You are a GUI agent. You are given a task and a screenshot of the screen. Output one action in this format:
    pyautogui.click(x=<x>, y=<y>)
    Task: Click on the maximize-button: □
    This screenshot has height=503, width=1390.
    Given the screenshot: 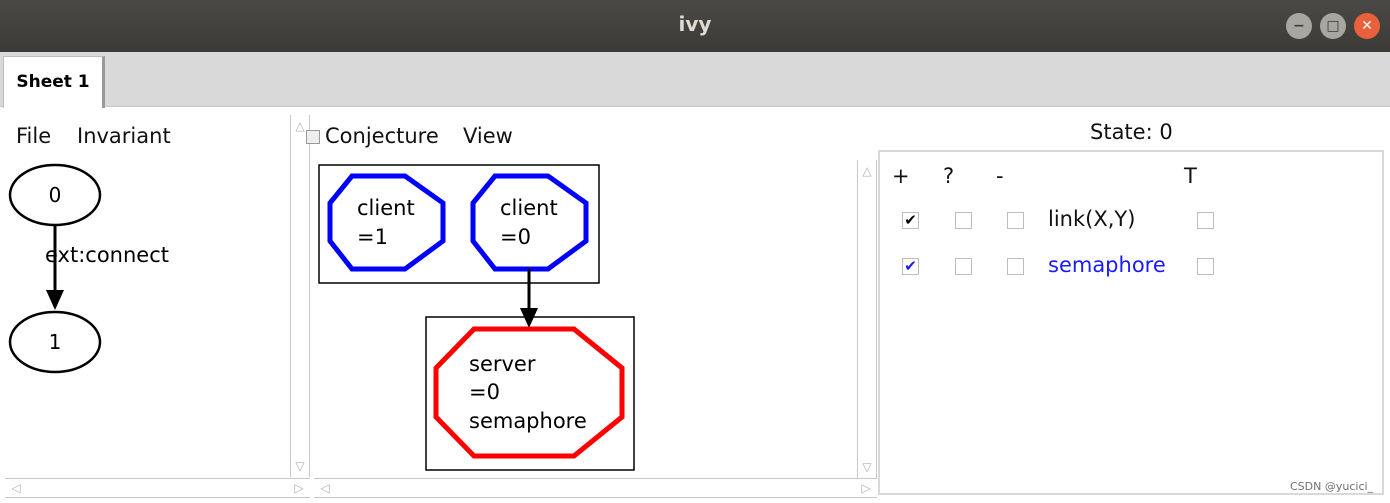 What is the action you would take?
    pyautogui.click(x=1333, y=26)
    